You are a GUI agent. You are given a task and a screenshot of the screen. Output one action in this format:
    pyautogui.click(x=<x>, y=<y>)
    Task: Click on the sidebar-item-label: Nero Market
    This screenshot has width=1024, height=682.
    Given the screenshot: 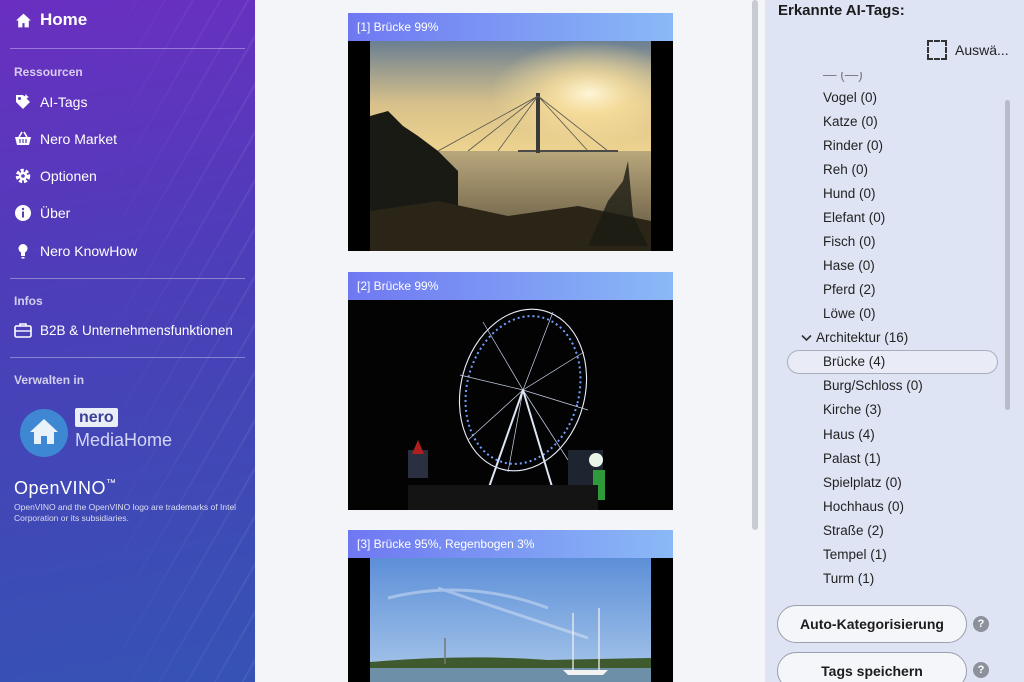 What is the action you would take?
    pyautogui.click(x=79, y=139)
    